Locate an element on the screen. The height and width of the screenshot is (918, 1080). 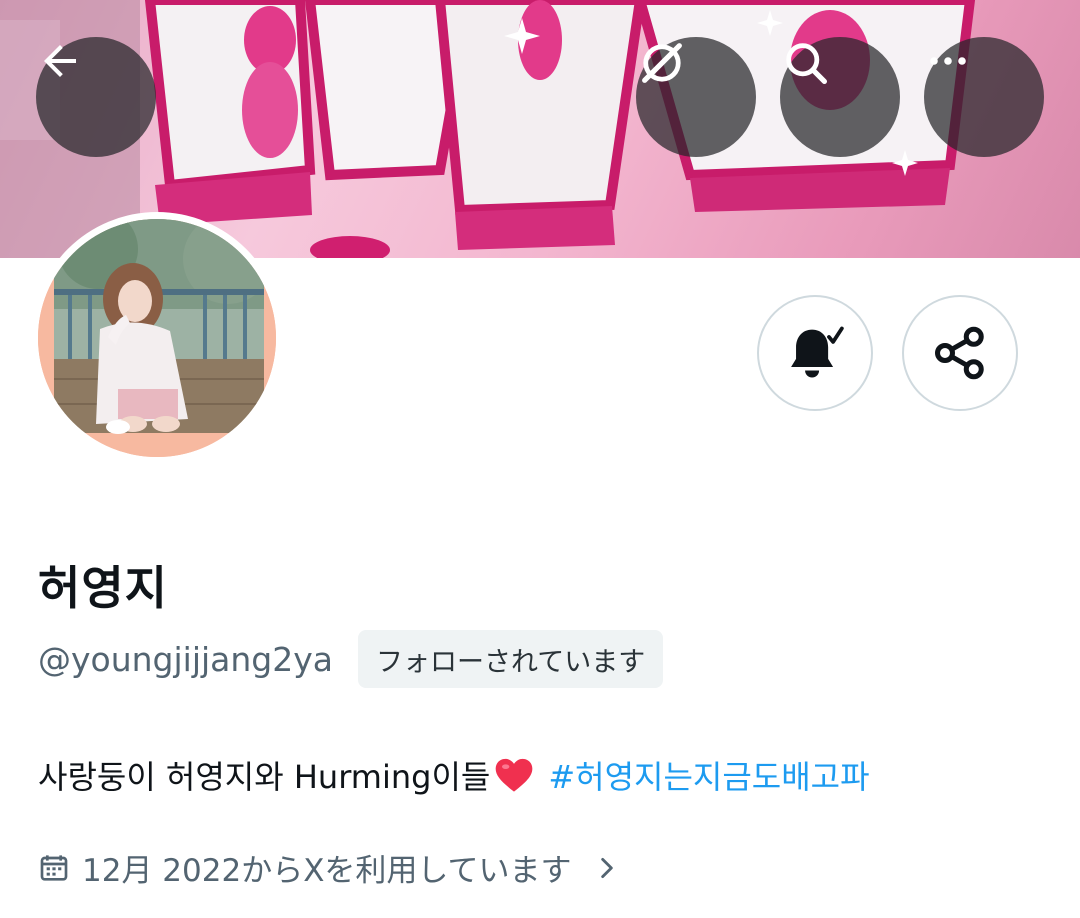
bio-text: 사랑둥이 허영지와 Hurming이들 is located at coordinates (264, 777).